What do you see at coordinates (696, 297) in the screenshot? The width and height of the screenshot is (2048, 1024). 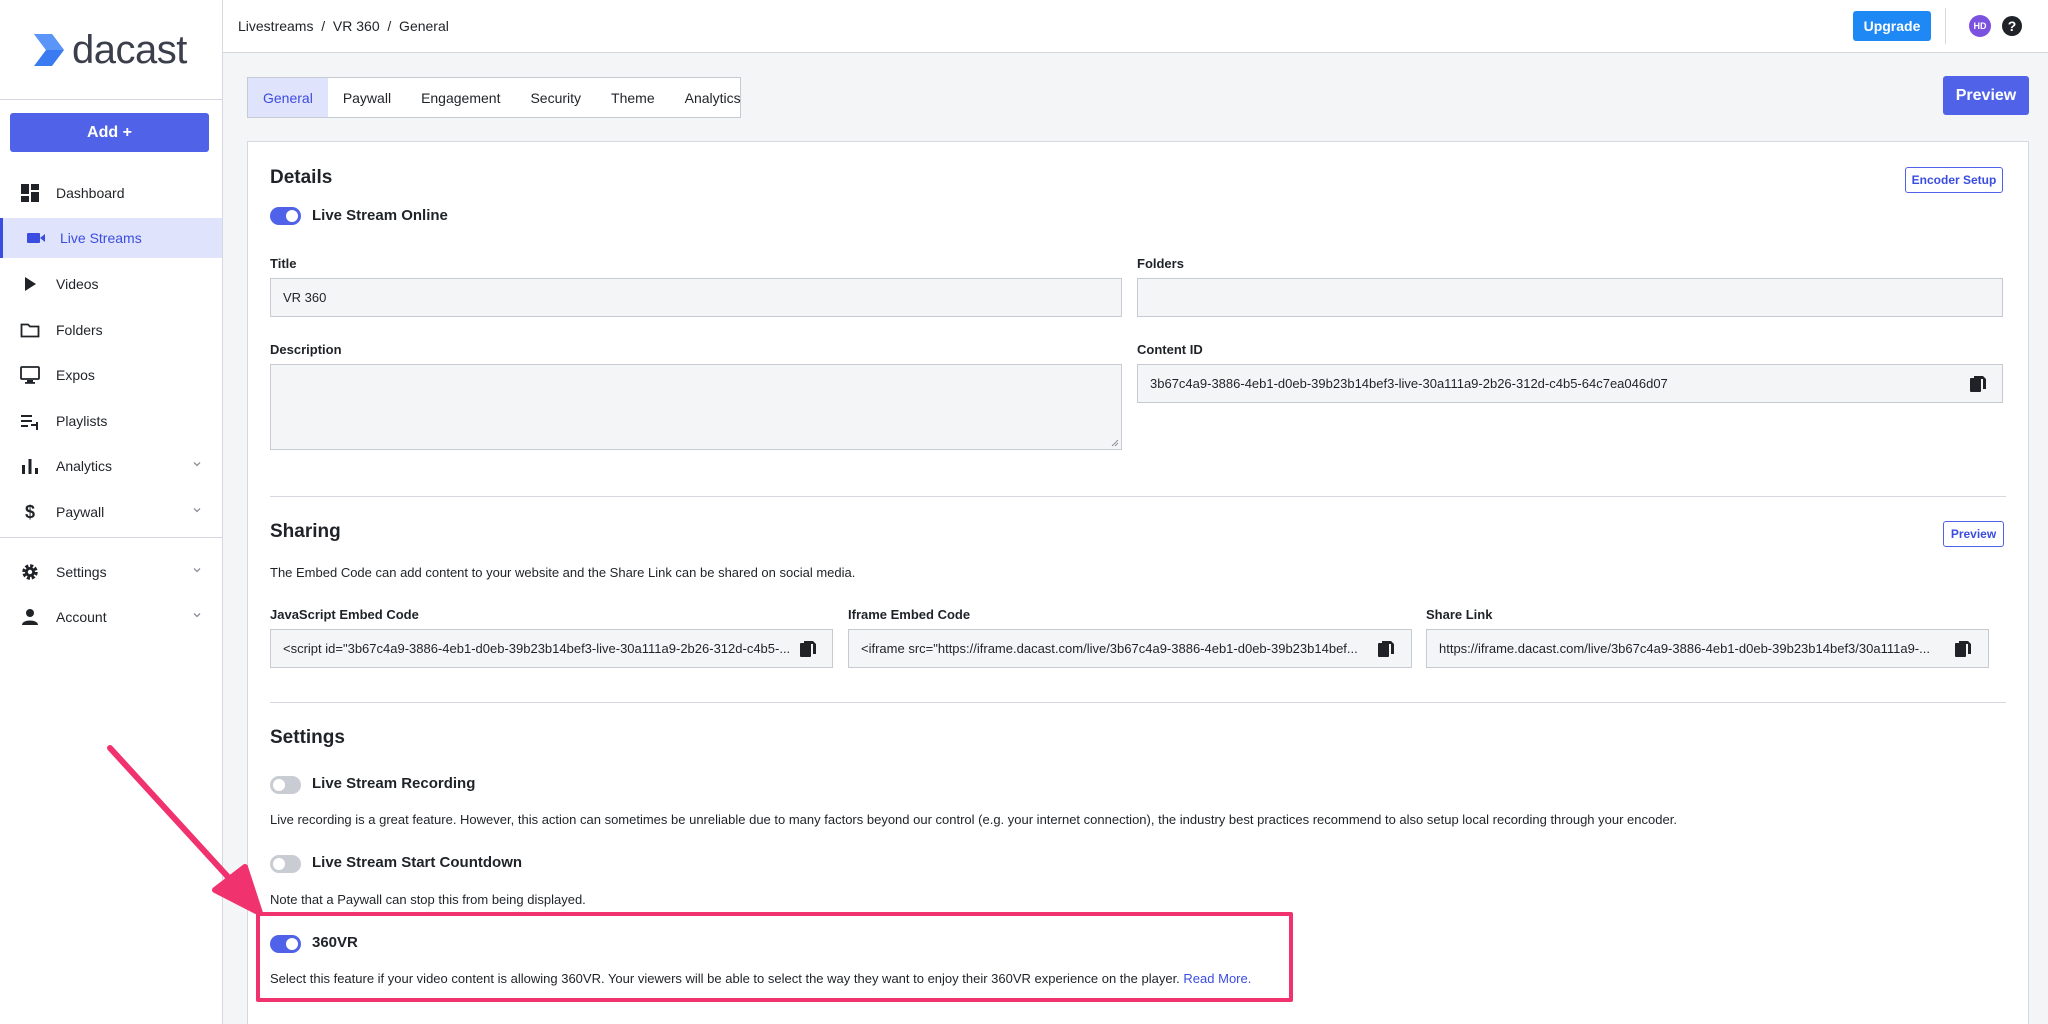 I see `title-field: VR 360` at bounding box center [696, 297].